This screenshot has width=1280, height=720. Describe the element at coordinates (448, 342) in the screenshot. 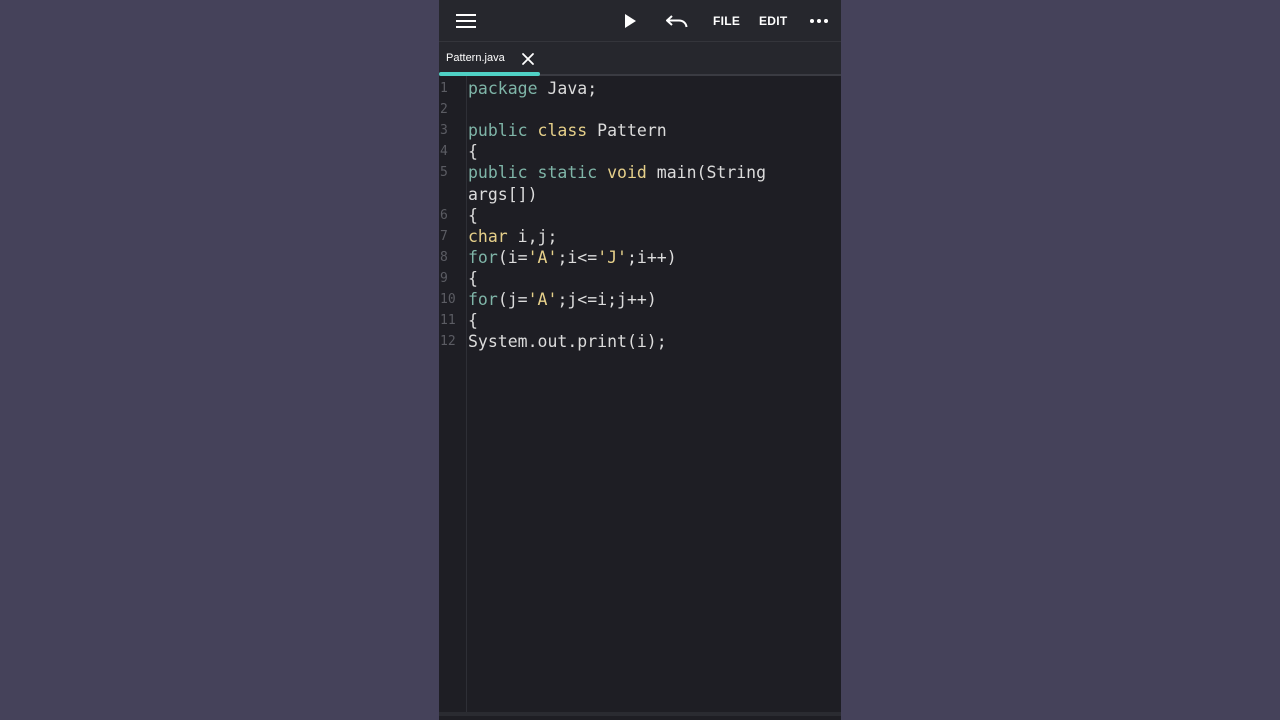

I see `line-number: 12` at that location.